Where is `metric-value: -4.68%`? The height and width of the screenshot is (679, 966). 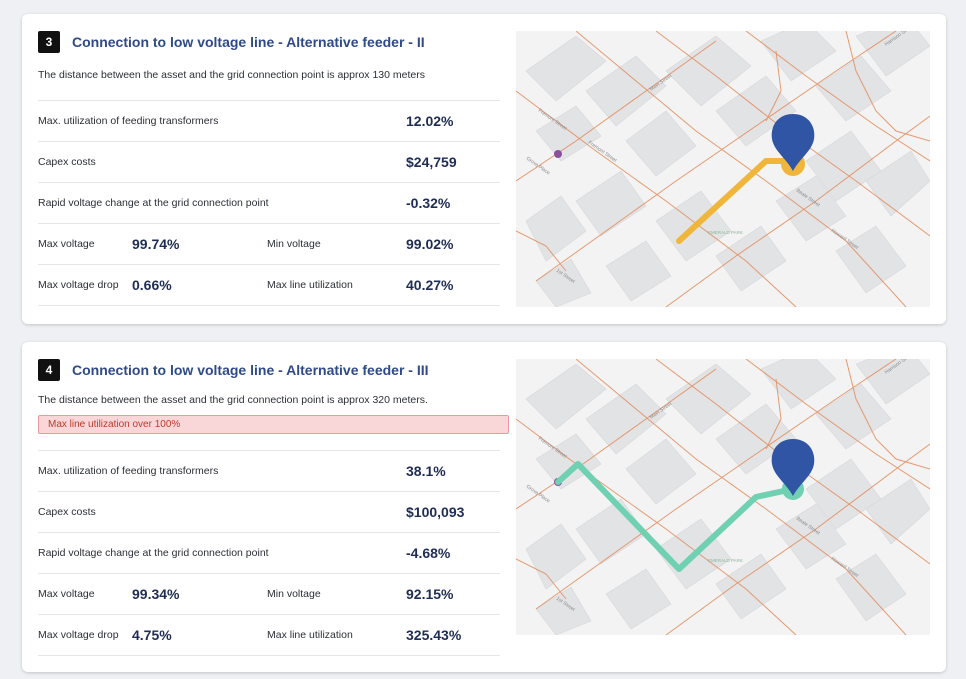 metric-value: -4.68% is located at coordinates (428, 553).